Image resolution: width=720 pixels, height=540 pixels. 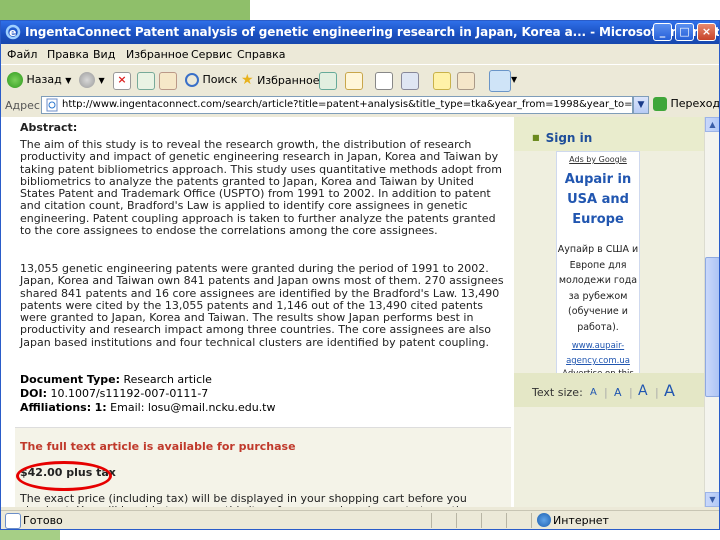 What do you see at coordinates (247, 80) in the screenshot?
I see `star-icon: ★` at bounding box center [247, 80].